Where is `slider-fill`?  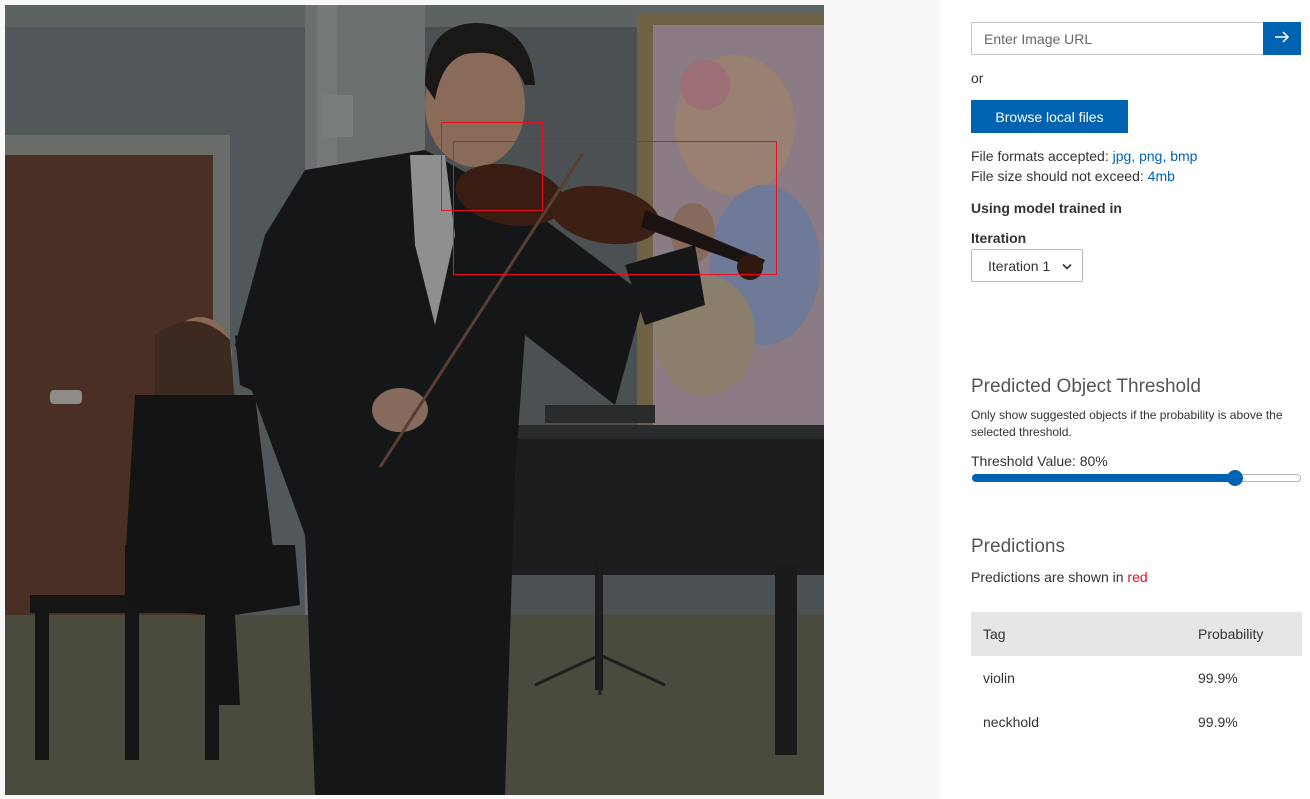
slider-fill is located at coordinates (1104, 478).